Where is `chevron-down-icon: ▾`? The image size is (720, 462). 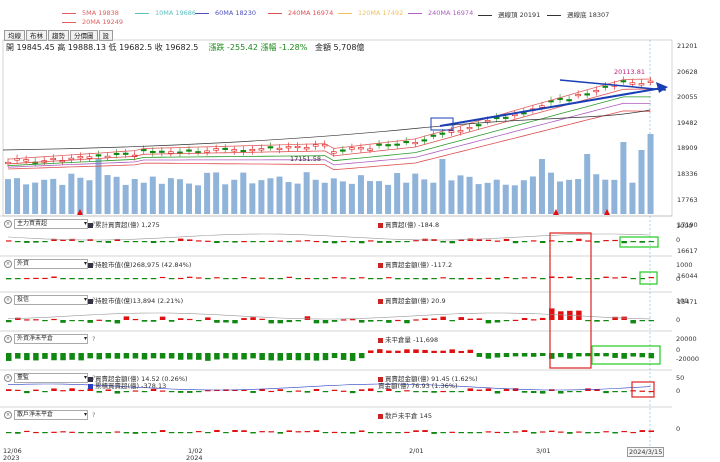
chevron-down-icon: ▾ is located at coordinates (85, 299).